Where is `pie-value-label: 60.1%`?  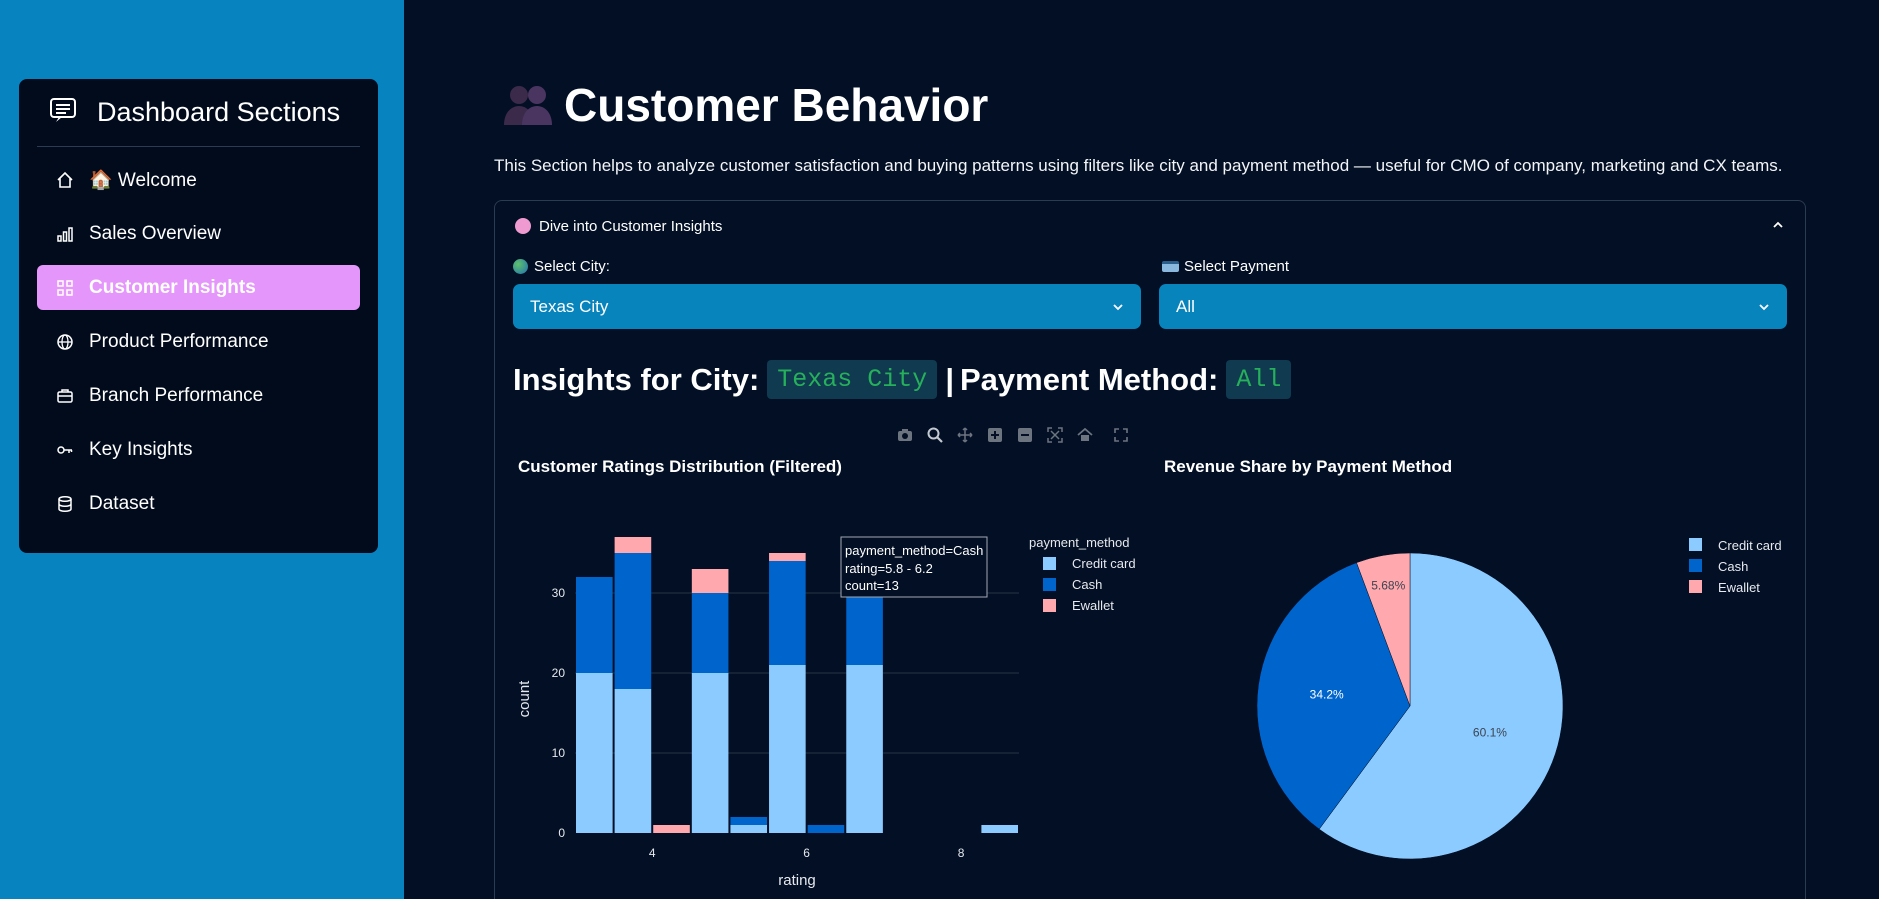 pie-value-label: 60.1% is located at coordinates (1490, 732).